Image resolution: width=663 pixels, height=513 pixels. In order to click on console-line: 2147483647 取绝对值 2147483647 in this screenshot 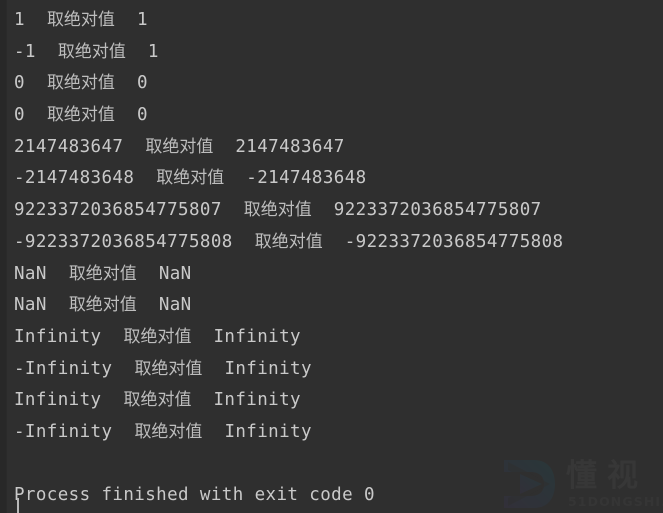, I will do `click(338, 148)`.